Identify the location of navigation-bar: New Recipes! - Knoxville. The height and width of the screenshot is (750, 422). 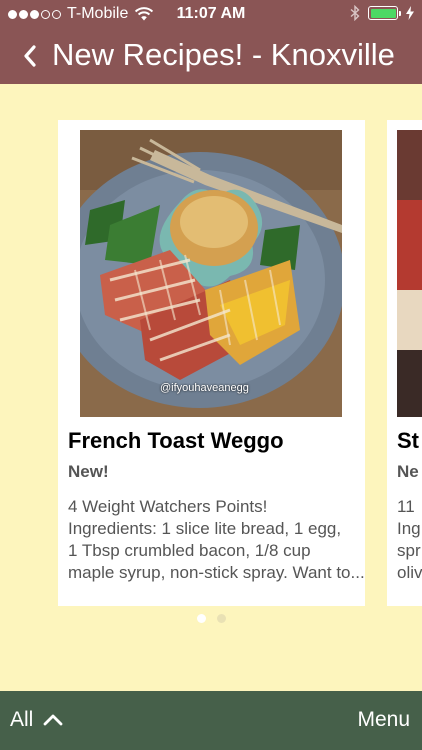
(211, 56).